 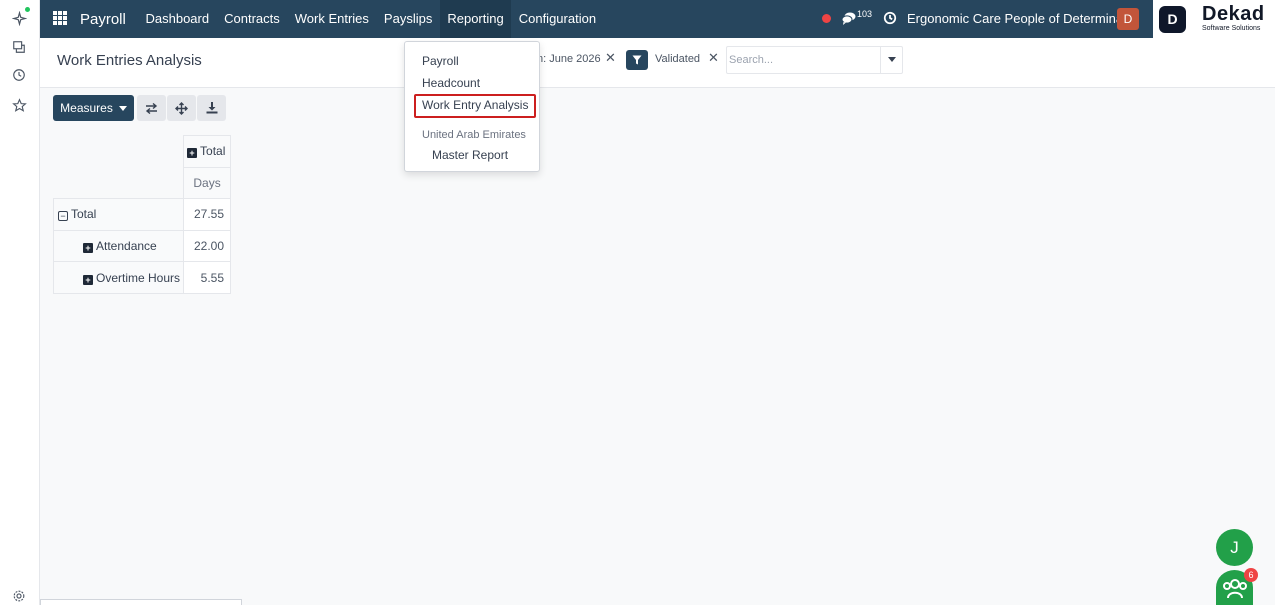 What do you see at coordinates (141, 602) in the screenshot?
I see `bottom-notification-strip` at bounding box center [141, 602].